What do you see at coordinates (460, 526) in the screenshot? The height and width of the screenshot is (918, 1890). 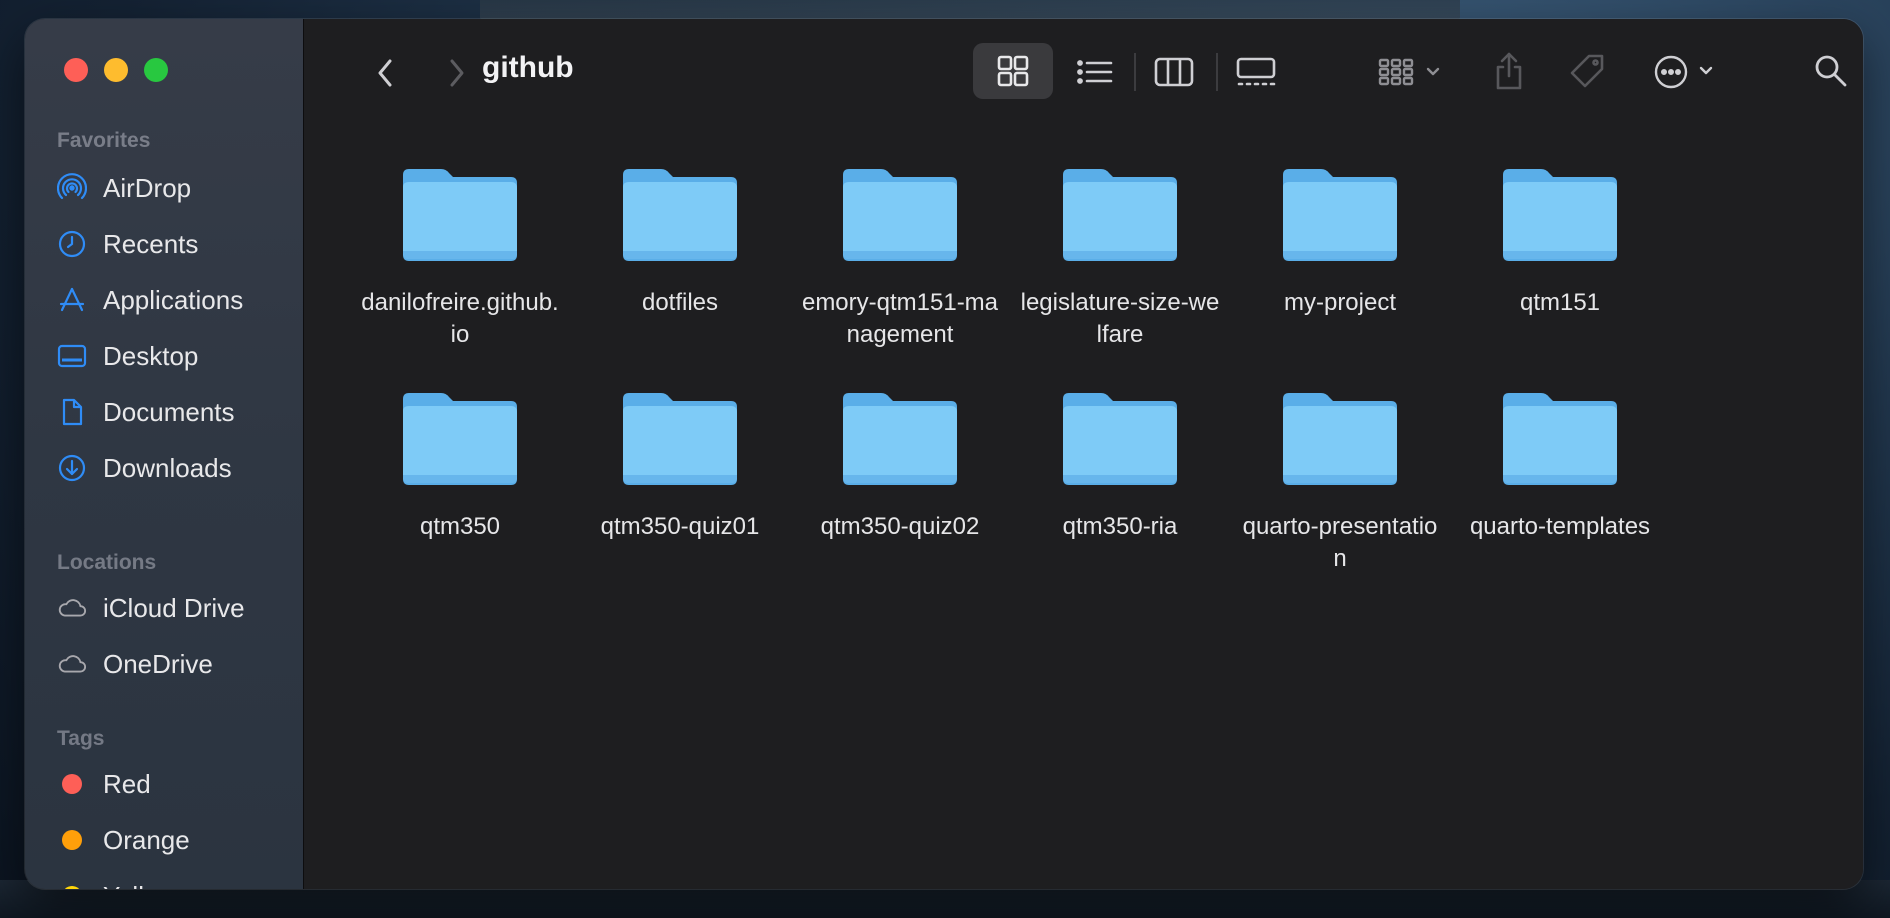 I see `folder-name: qtm350` at bounding box center [460, 526].